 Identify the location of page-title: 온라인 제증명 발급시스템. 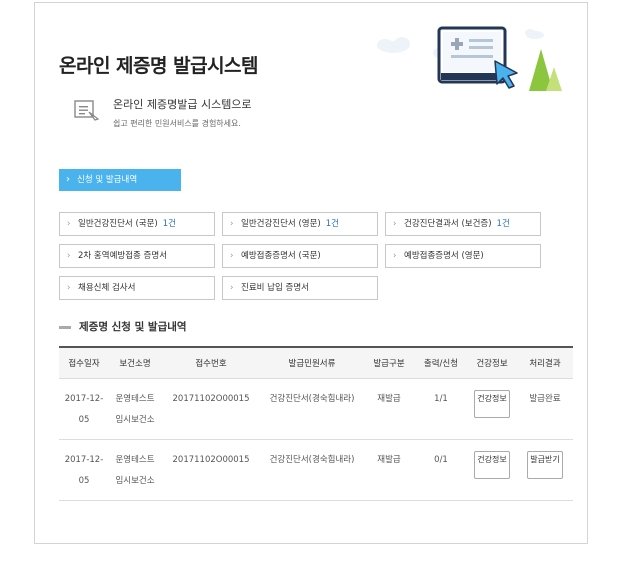
(159, 66).